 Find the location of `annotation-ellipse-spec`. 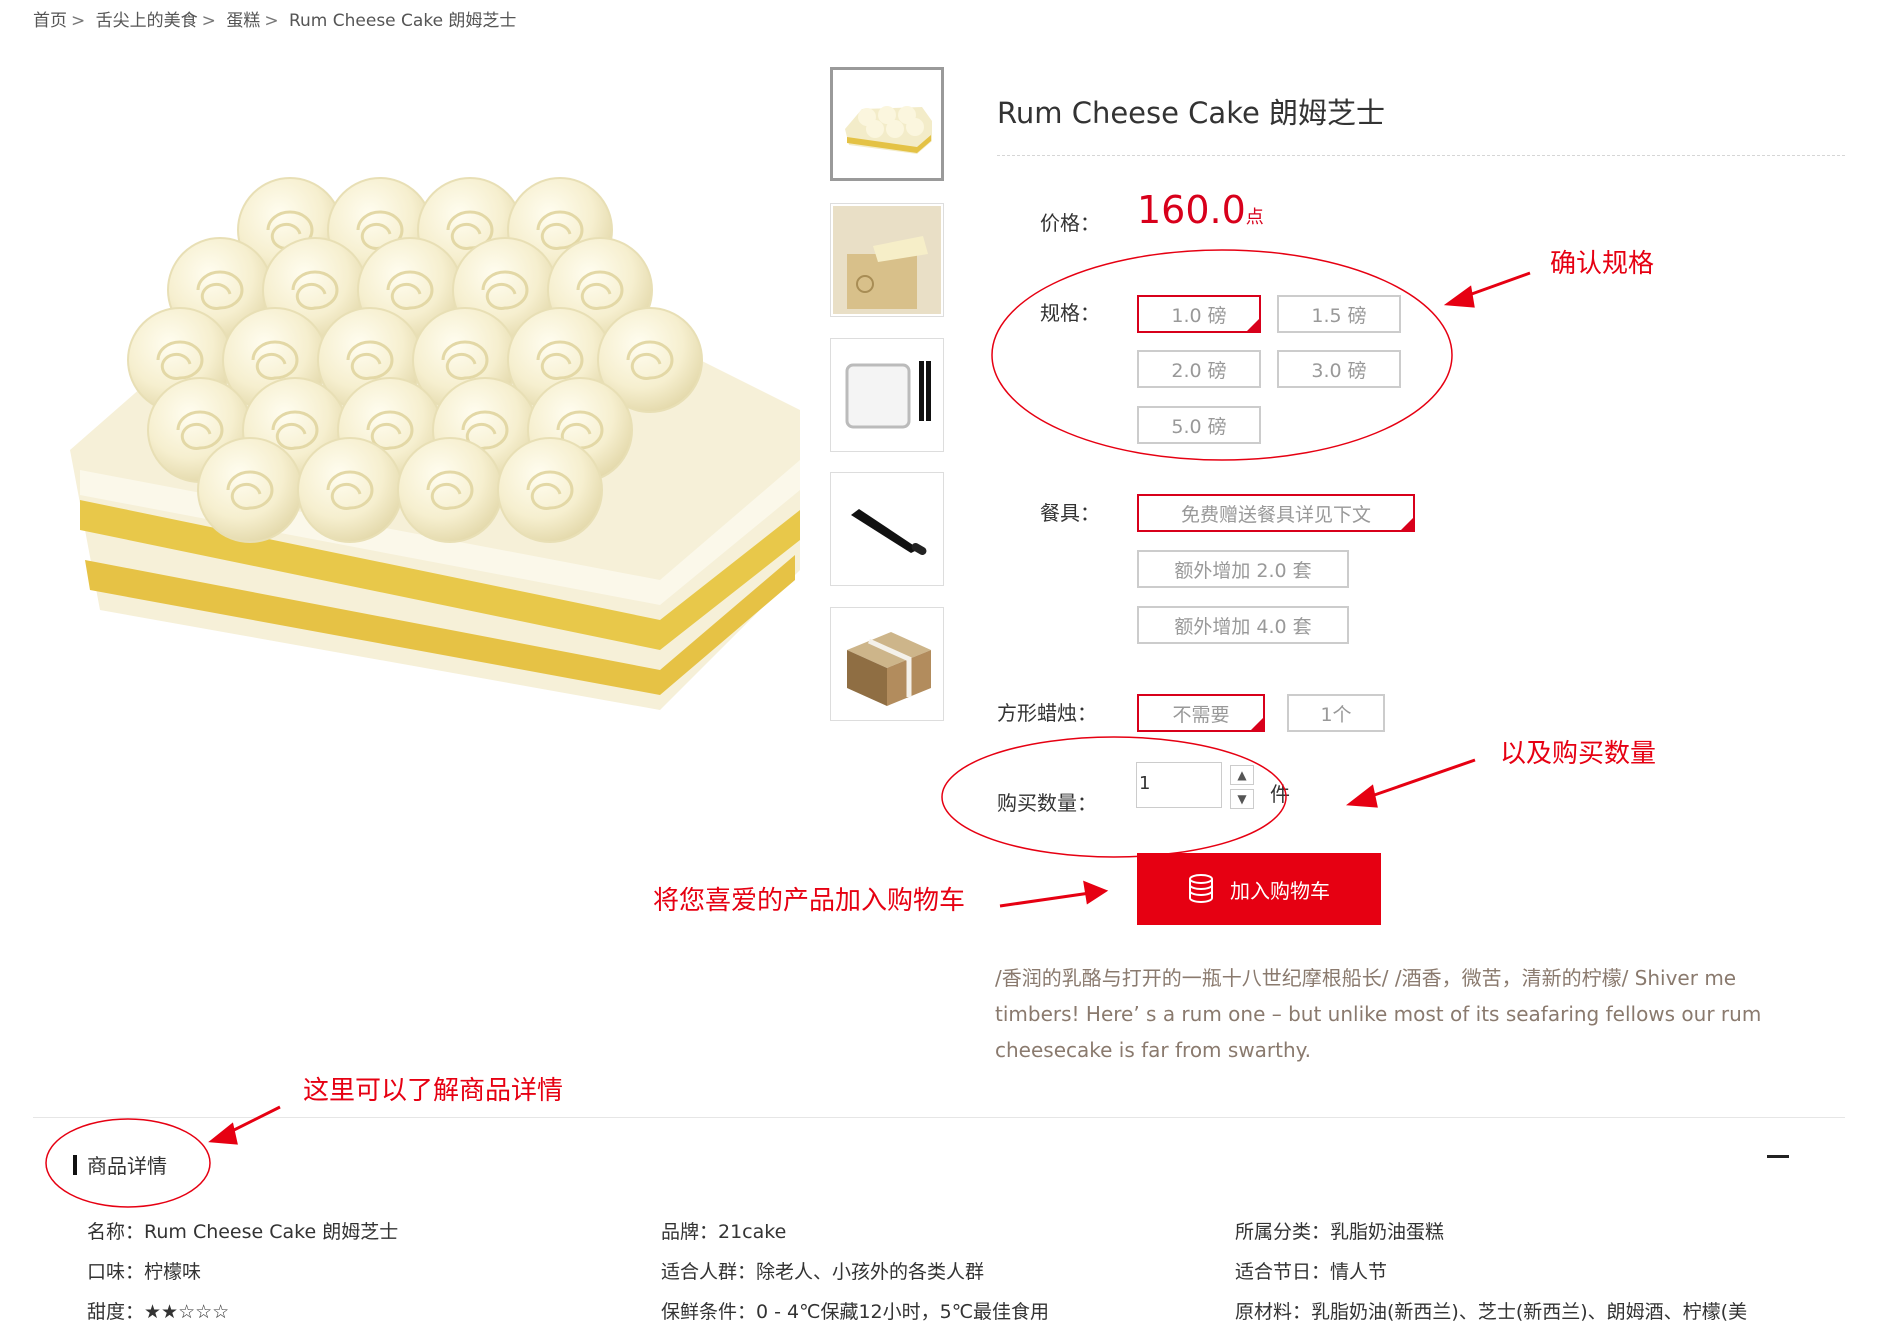

annotation-ellipse-spec is located at coordinates (1222, 355).